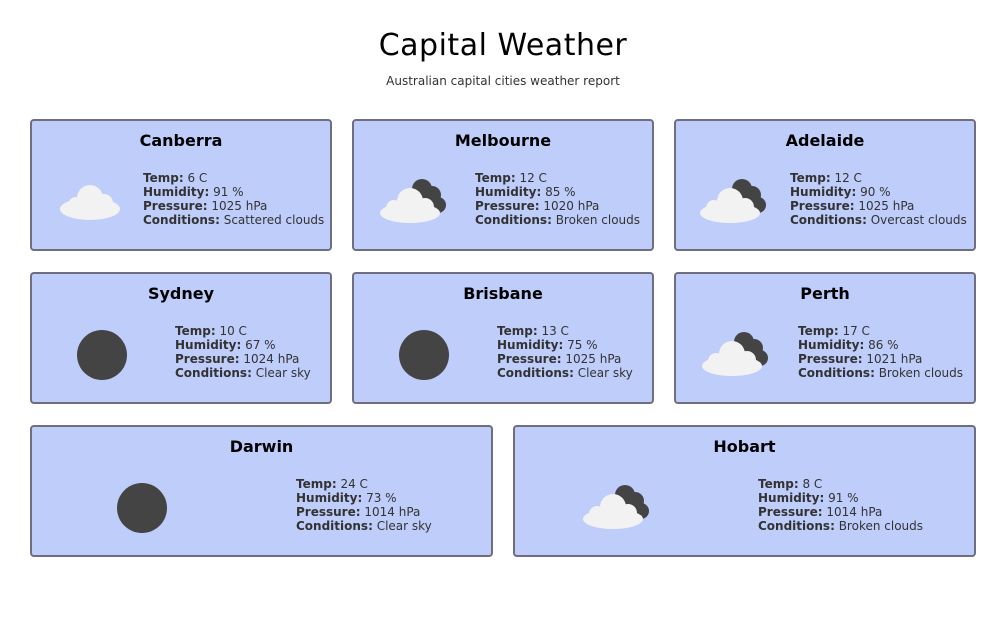  Describe the element at coordinates (354, 484) in the screenshot. I see `temp-value: 24 C` at that location.